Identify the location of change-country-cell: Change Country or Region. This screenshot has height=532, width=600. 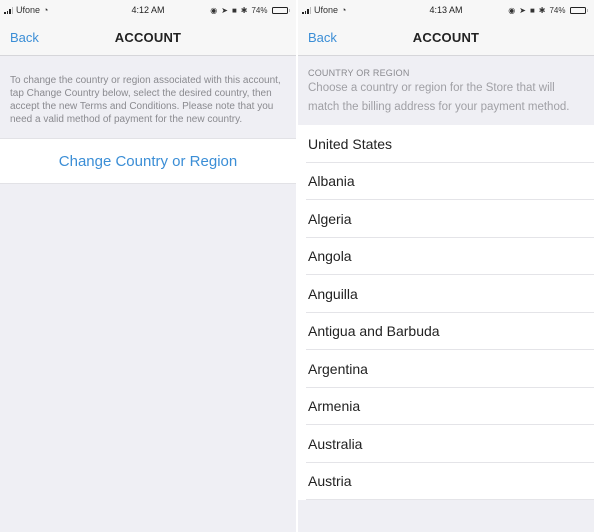
(148, 161).